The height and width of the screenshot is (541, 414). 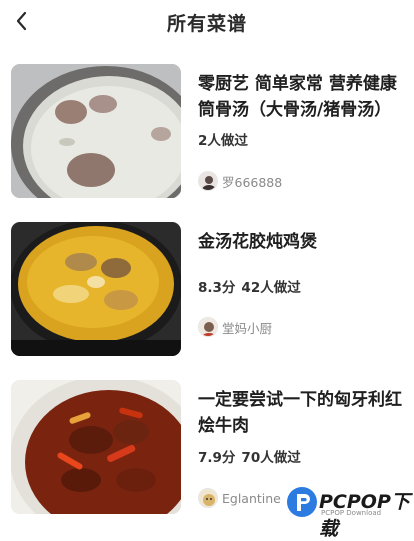 I want to click on page-title: 所有菜谱, so click(x=206, y=24).